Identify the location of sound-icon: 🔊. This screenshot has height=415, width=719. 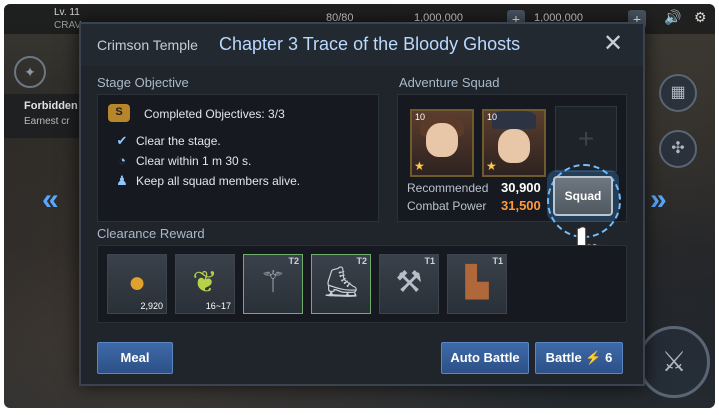
(672, 17).